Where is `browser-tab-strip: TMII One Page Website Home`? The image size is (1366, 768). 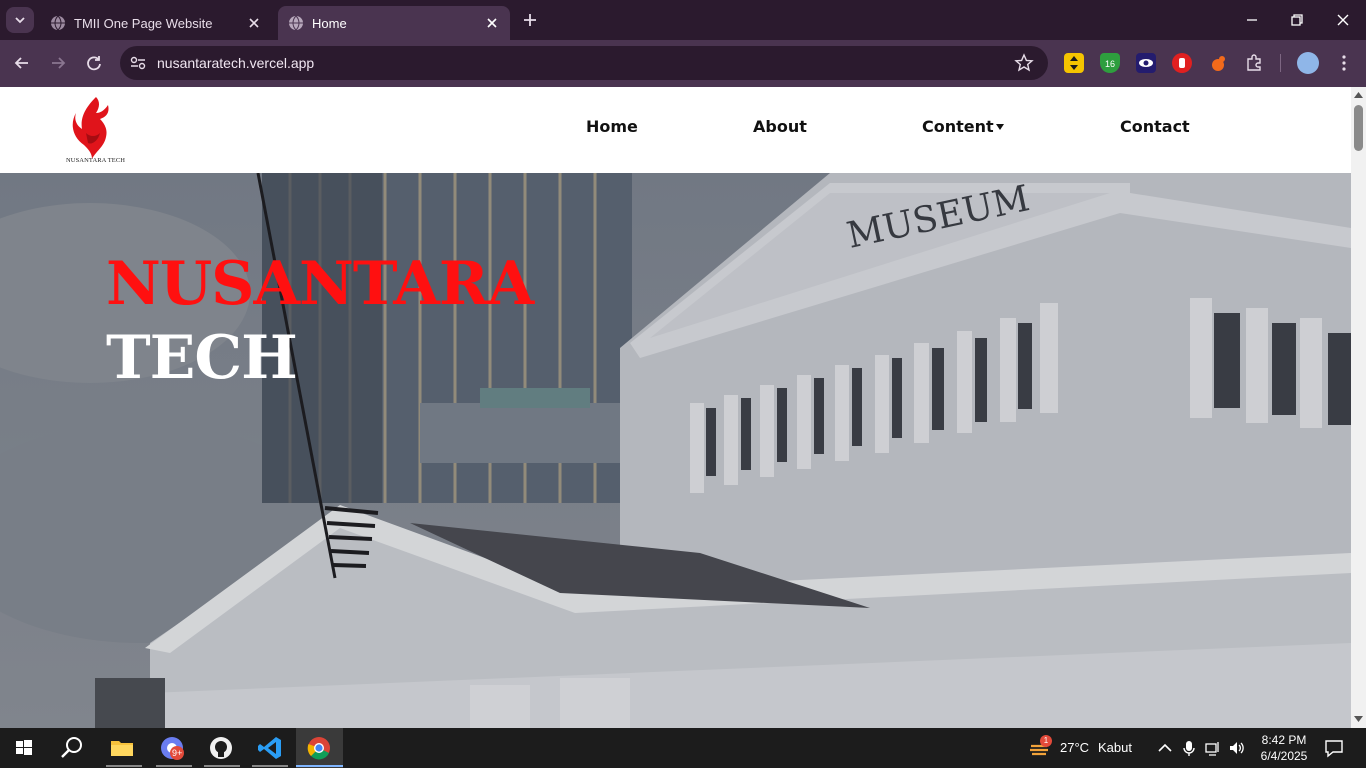 browser-tab-strip: TMII One Page Website Home is located at coordinates (683, 20).